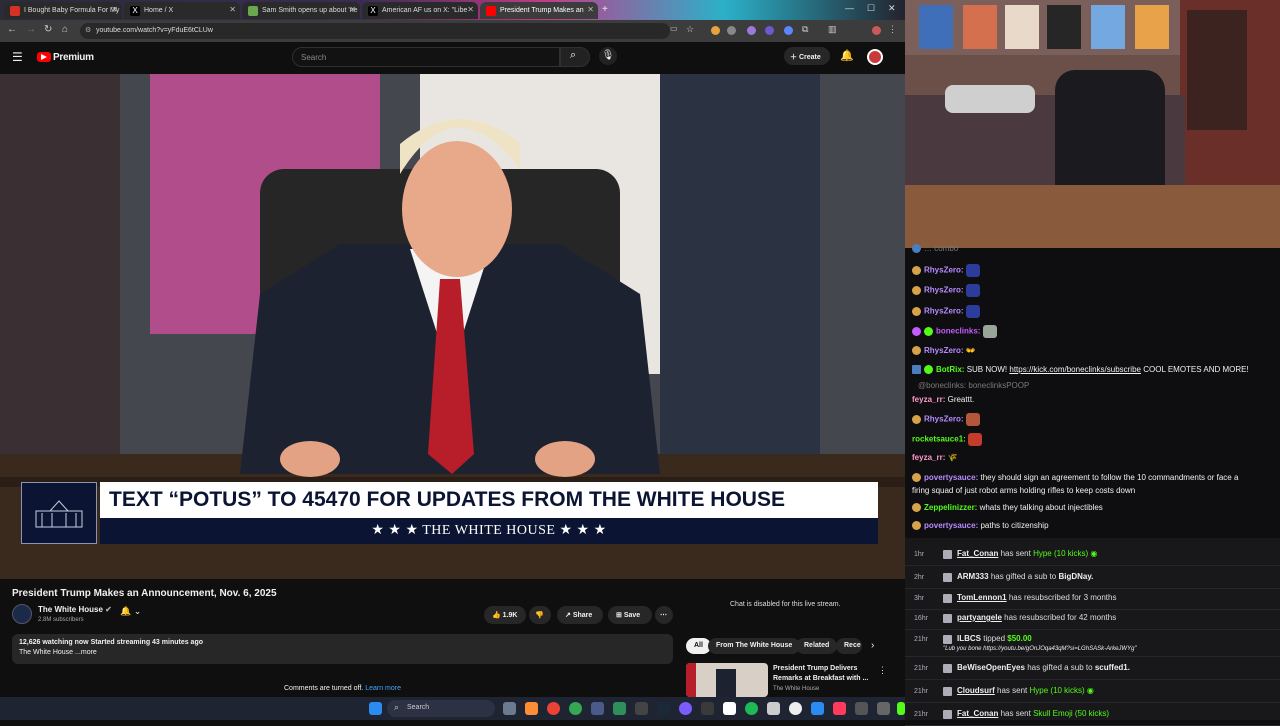  What do you see at coordinates (505, 615) in the screenshot?
I see `like-button: 👍 1.9K` at bounding box center [505, 615].